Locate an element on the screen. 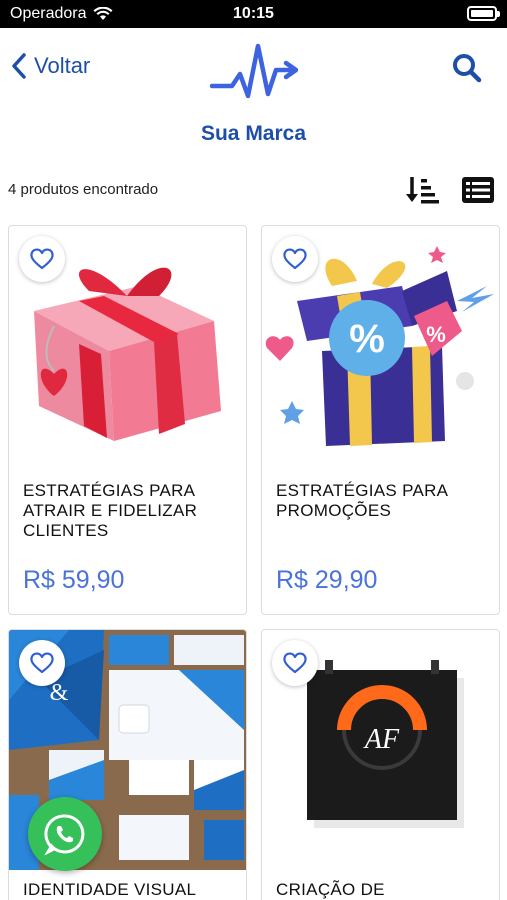  list-view-button is located at coordinates (478, 190).